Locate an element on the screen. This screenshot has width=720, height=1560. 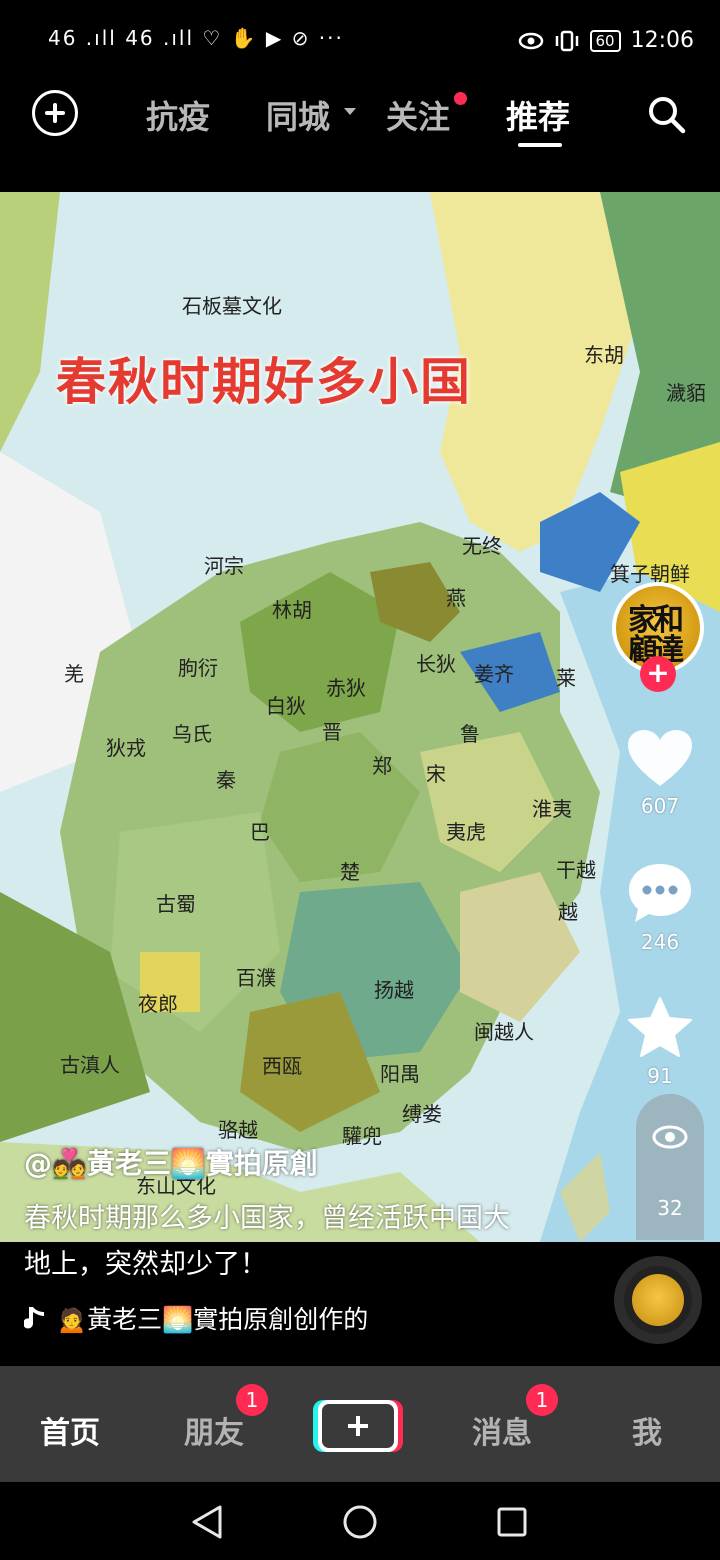
place-label: 古滇人 is located at coordinates (90, 1065).